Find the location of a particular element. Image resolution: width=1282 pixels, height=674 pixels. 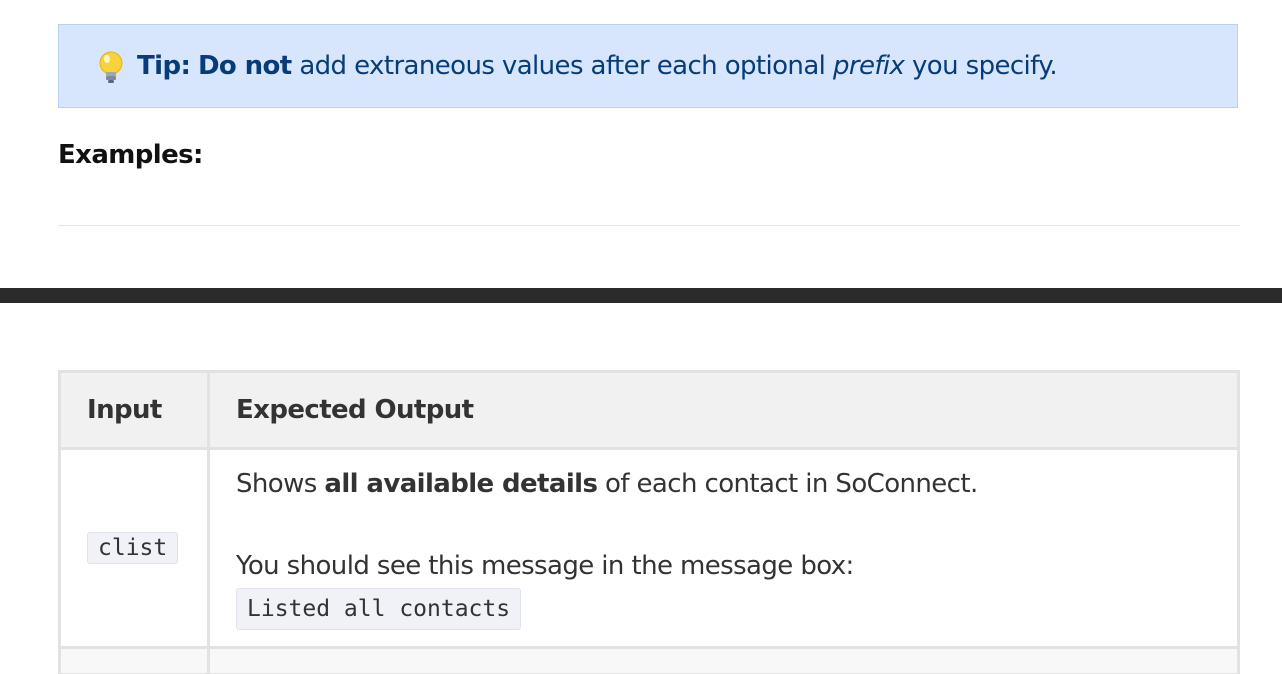

input-cell: clist is located at coordinates (134, 548).